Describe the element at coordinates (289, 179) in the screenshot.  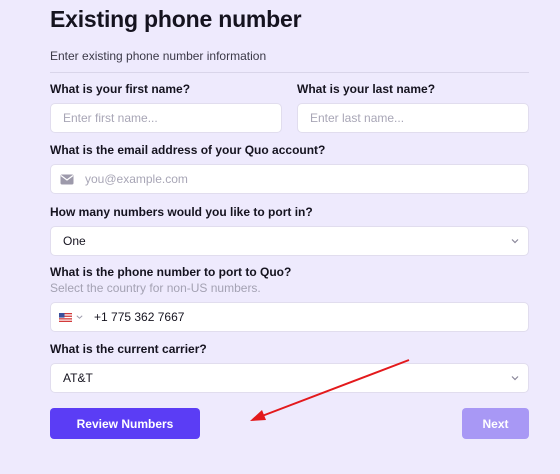
I see `email-input: you@example.com` at that location.